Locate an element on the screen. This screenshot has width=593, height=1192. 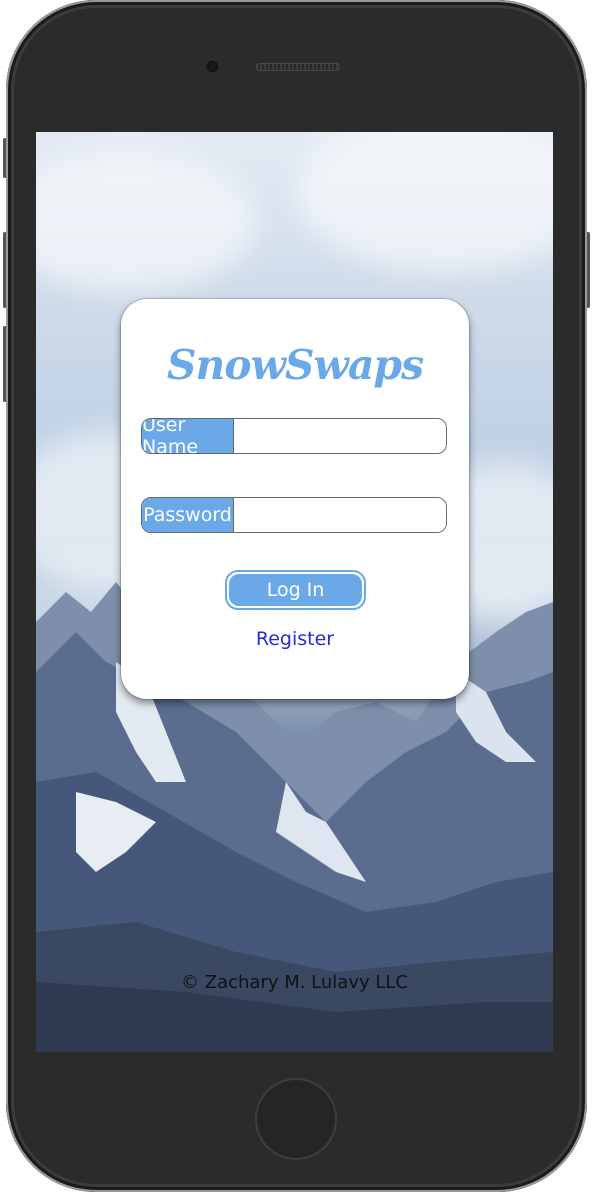
brand-title: SnowSwaps is located at coordinates (295, 365).